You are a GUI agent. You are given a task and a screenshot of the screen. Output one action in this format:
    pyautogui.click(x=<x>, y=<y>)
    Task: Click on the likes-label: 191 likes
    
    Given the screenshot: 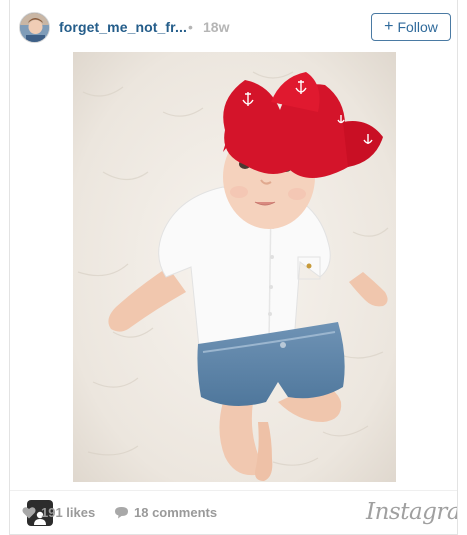 What is the action you would take?
    pyautogui.click(x=68, y=512)
    